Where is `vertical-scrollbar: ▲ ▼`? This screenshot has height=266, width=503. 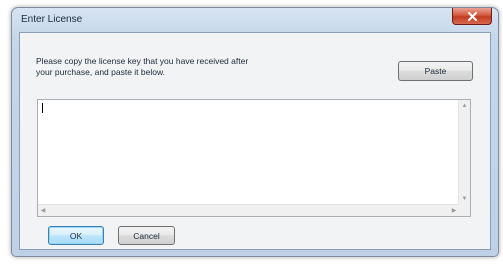 vertical-scrollbar: ▲ ▼ is located at coordinates (464, 152).